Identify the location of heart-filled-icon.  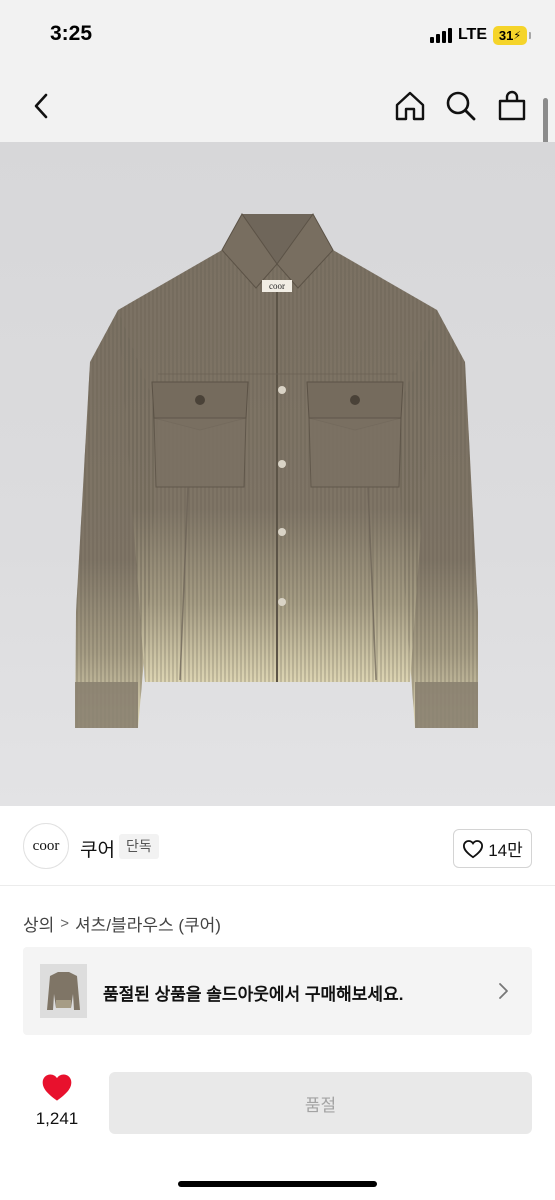
(57, 1087).